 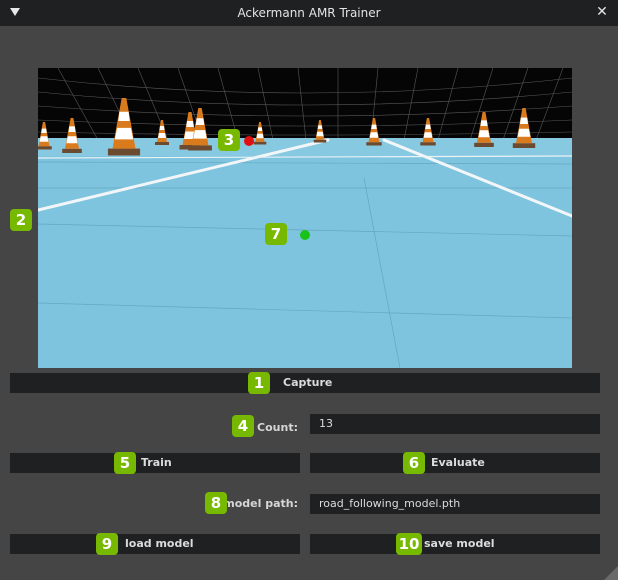 What do you see at coordinates (259, 383) in the screenshot?
I see `marker-badge-1: 1` at bounding box center [259, 383].